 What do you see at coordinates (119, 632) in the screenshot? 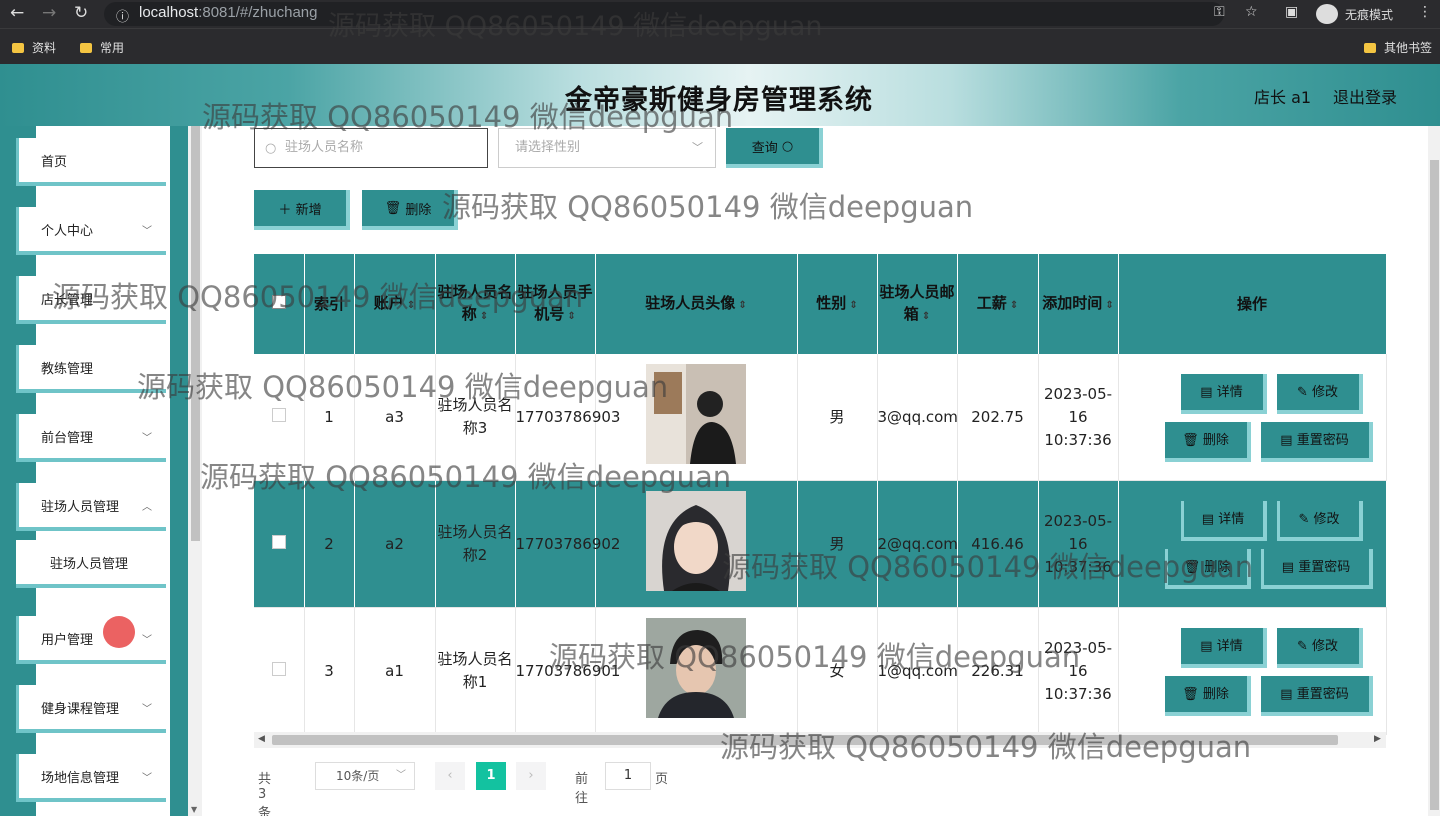
I see `mouse-cursor-highlight` at bounding box center [119, 632].